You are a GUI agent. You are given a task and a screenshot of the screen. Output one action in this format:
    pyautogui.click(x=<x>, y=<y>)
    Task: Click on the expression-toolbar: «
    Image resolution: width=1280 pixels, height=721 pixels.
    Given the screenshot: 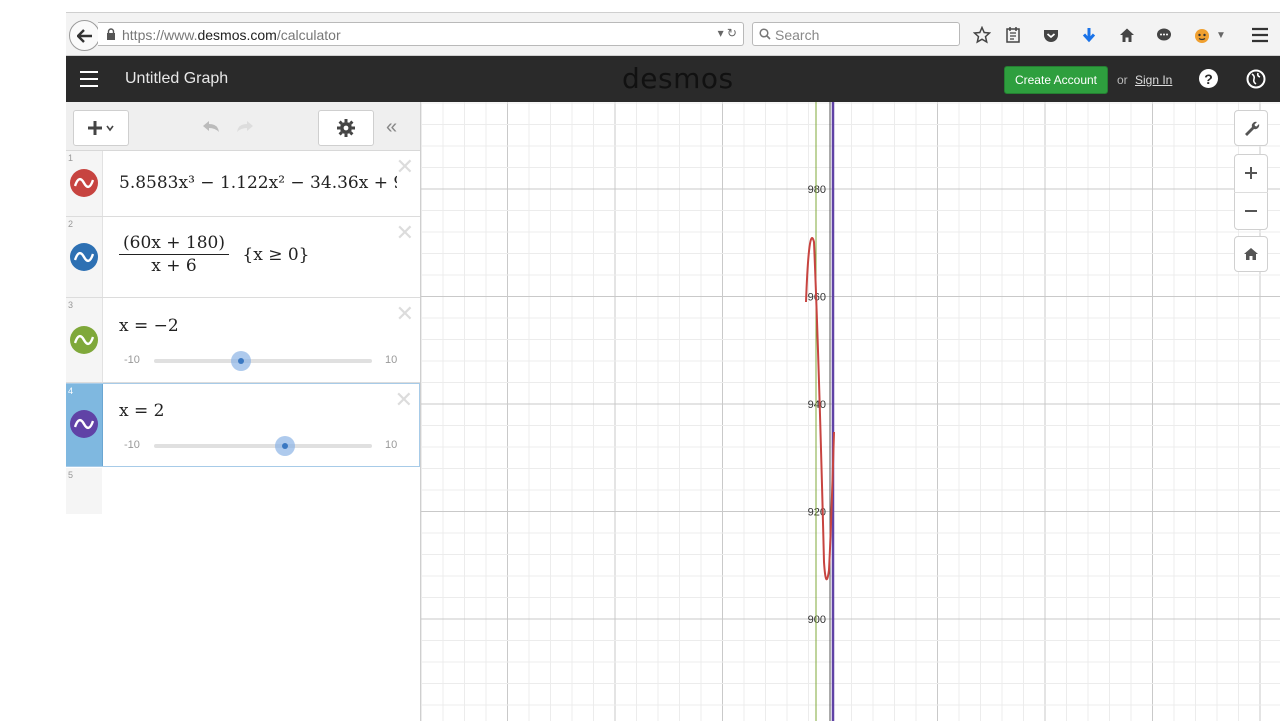 What is the action you would take?
    pyautogui.click(x=243, y=126)
    